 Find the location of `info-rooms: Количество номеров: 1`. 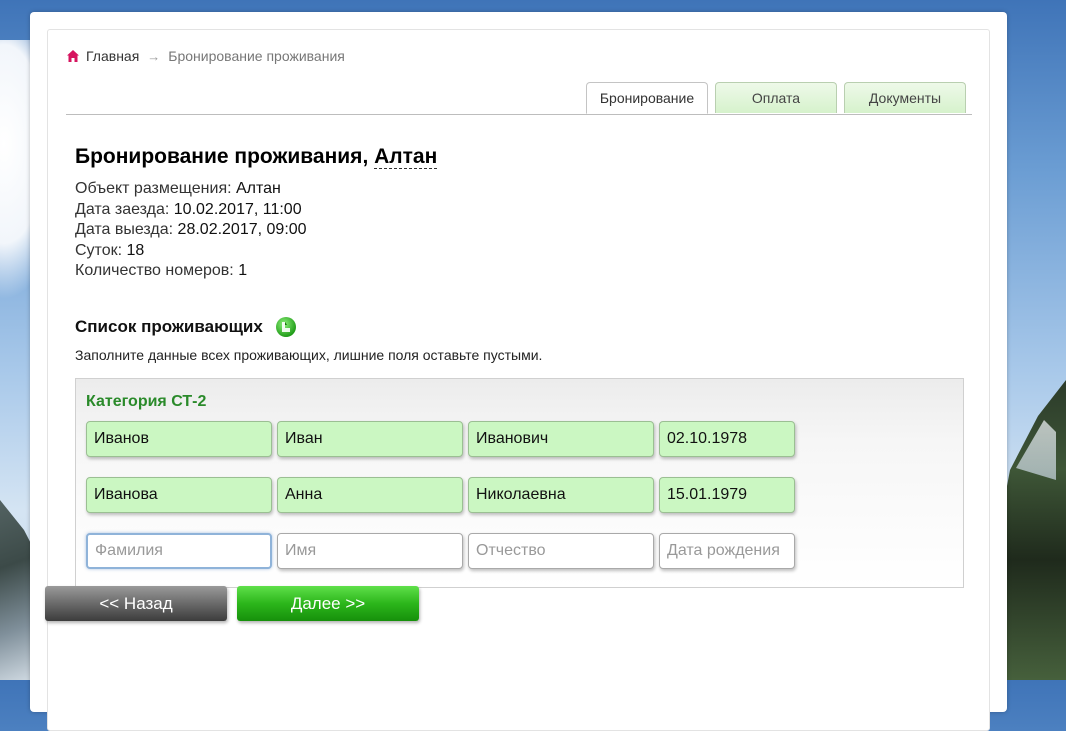

info-rooms: Количество номеров: 1 is located at coordinates (191, 271).